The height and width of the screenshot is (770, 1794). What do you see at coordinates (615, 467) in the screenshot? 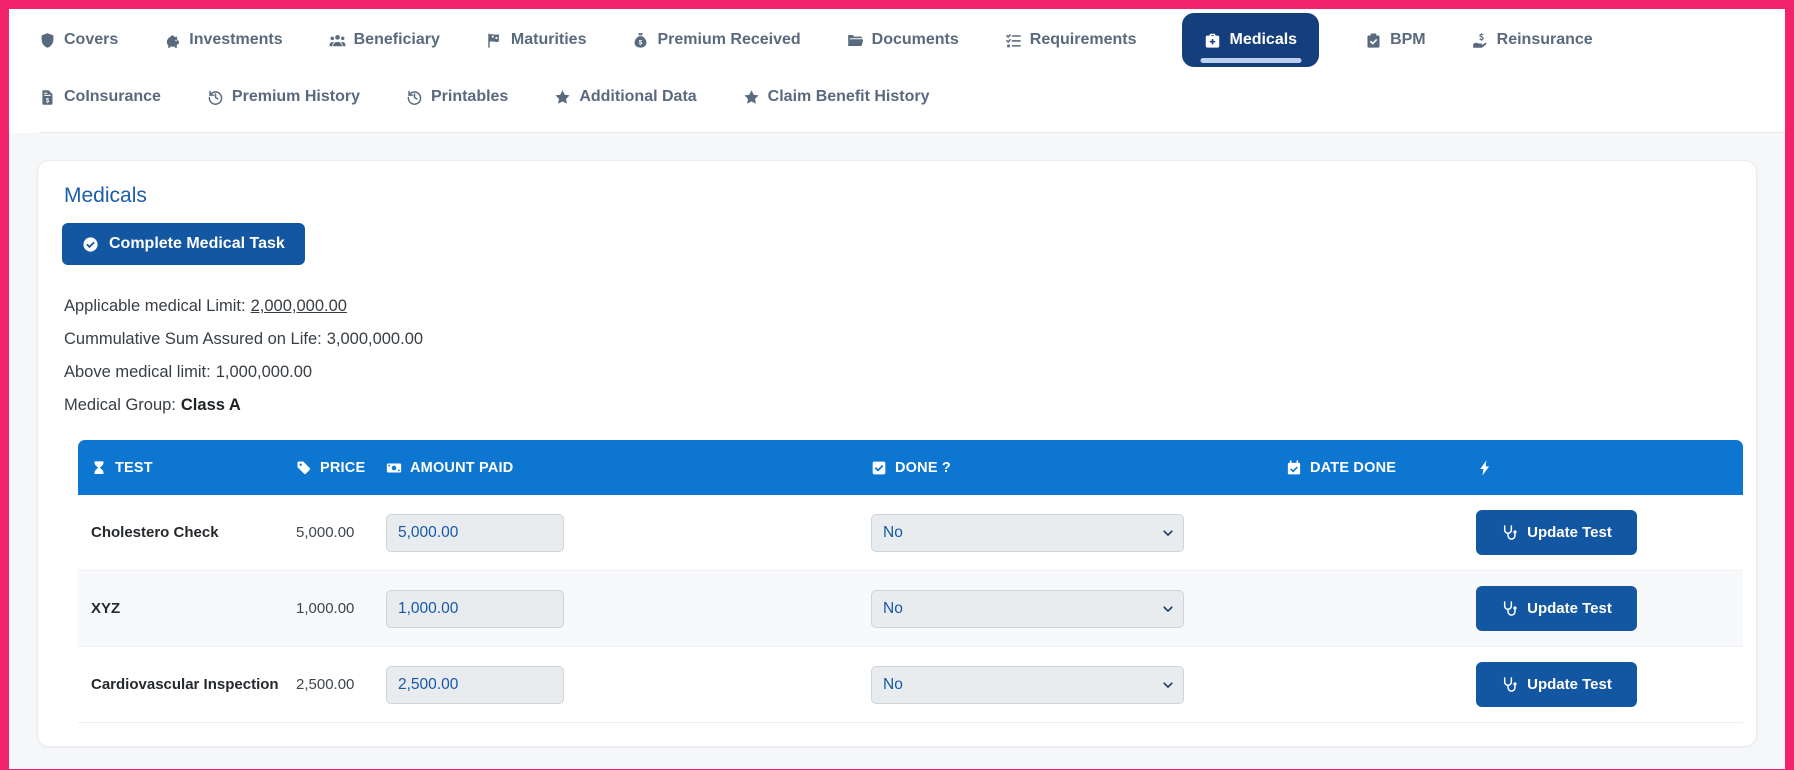
I see `col-header-amount-paid: AMOUNT PAID` at bounding box center [615, 467].